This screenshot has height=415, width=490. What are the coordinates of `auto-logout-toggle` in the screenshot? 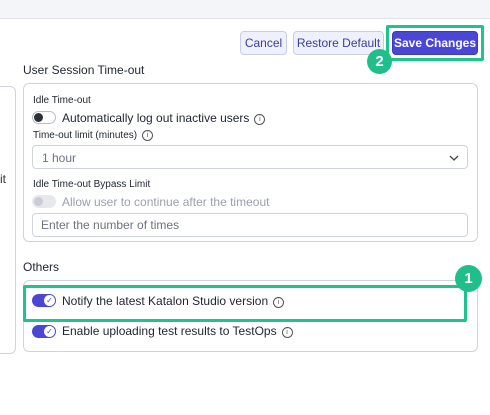 It's located at (44, 117).